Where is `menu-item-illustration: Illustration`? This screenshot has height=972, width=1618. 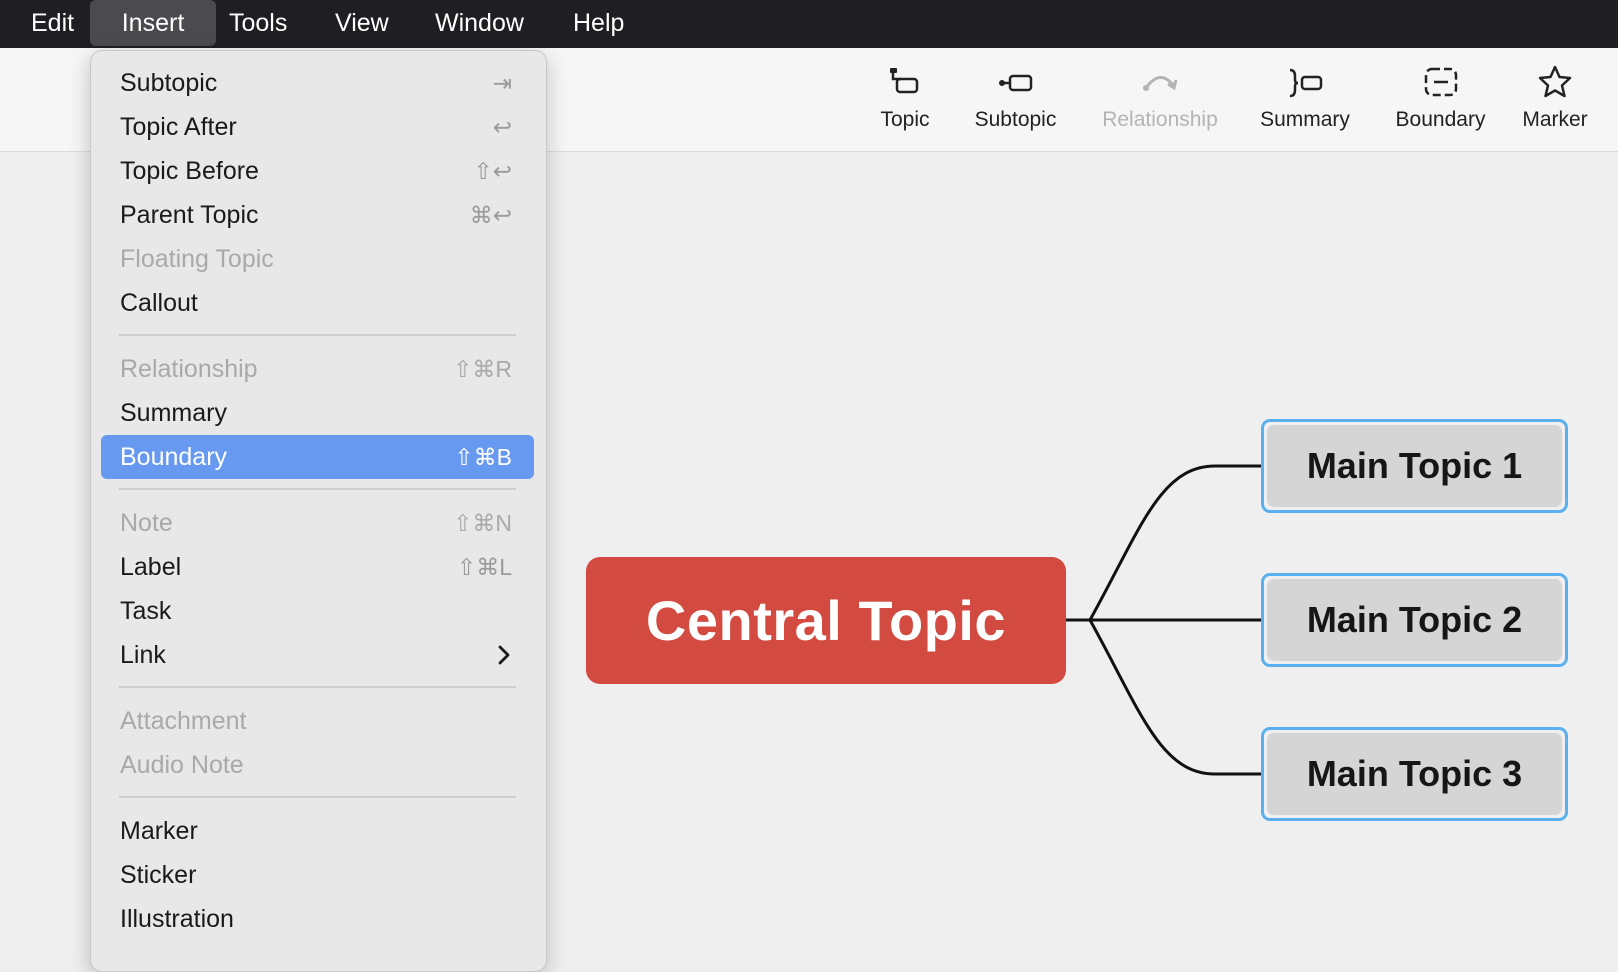 menu-item-illustration: Illustration is located at coordinates (317, 919).